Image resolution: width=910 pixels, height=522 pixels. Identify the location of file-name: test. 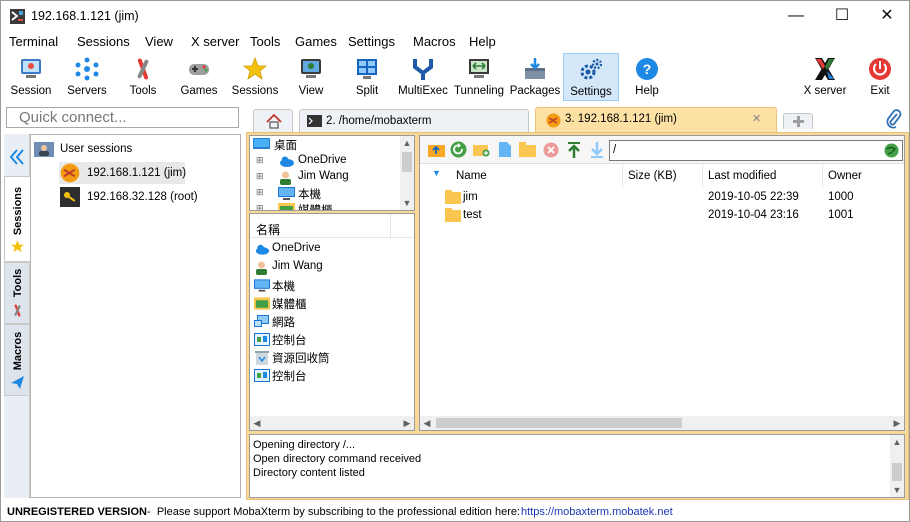
(472, 215).